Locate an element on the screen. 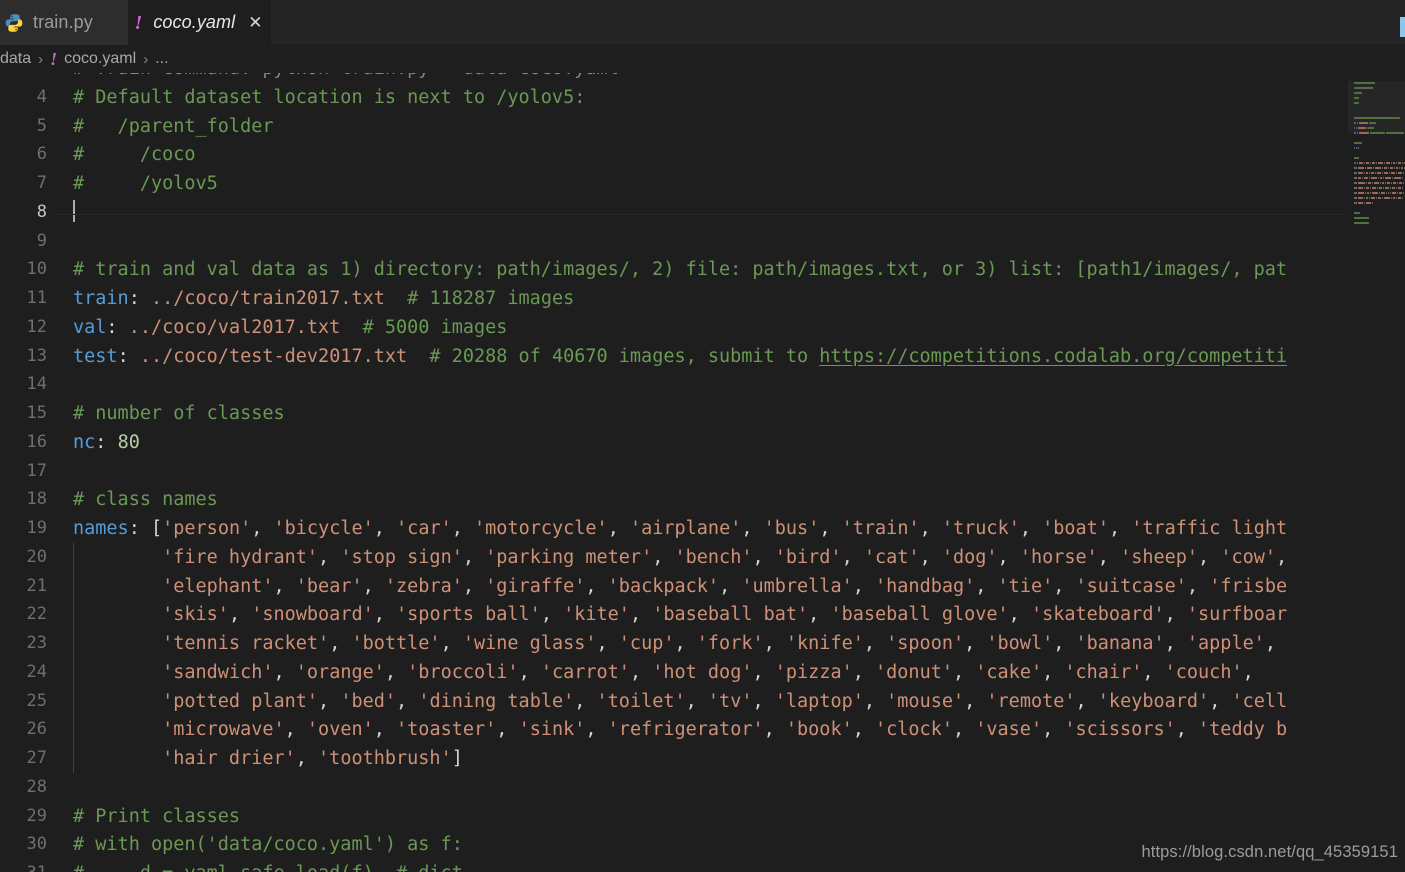  token-s: 'traffic light is located at coordinates (1209, 528).